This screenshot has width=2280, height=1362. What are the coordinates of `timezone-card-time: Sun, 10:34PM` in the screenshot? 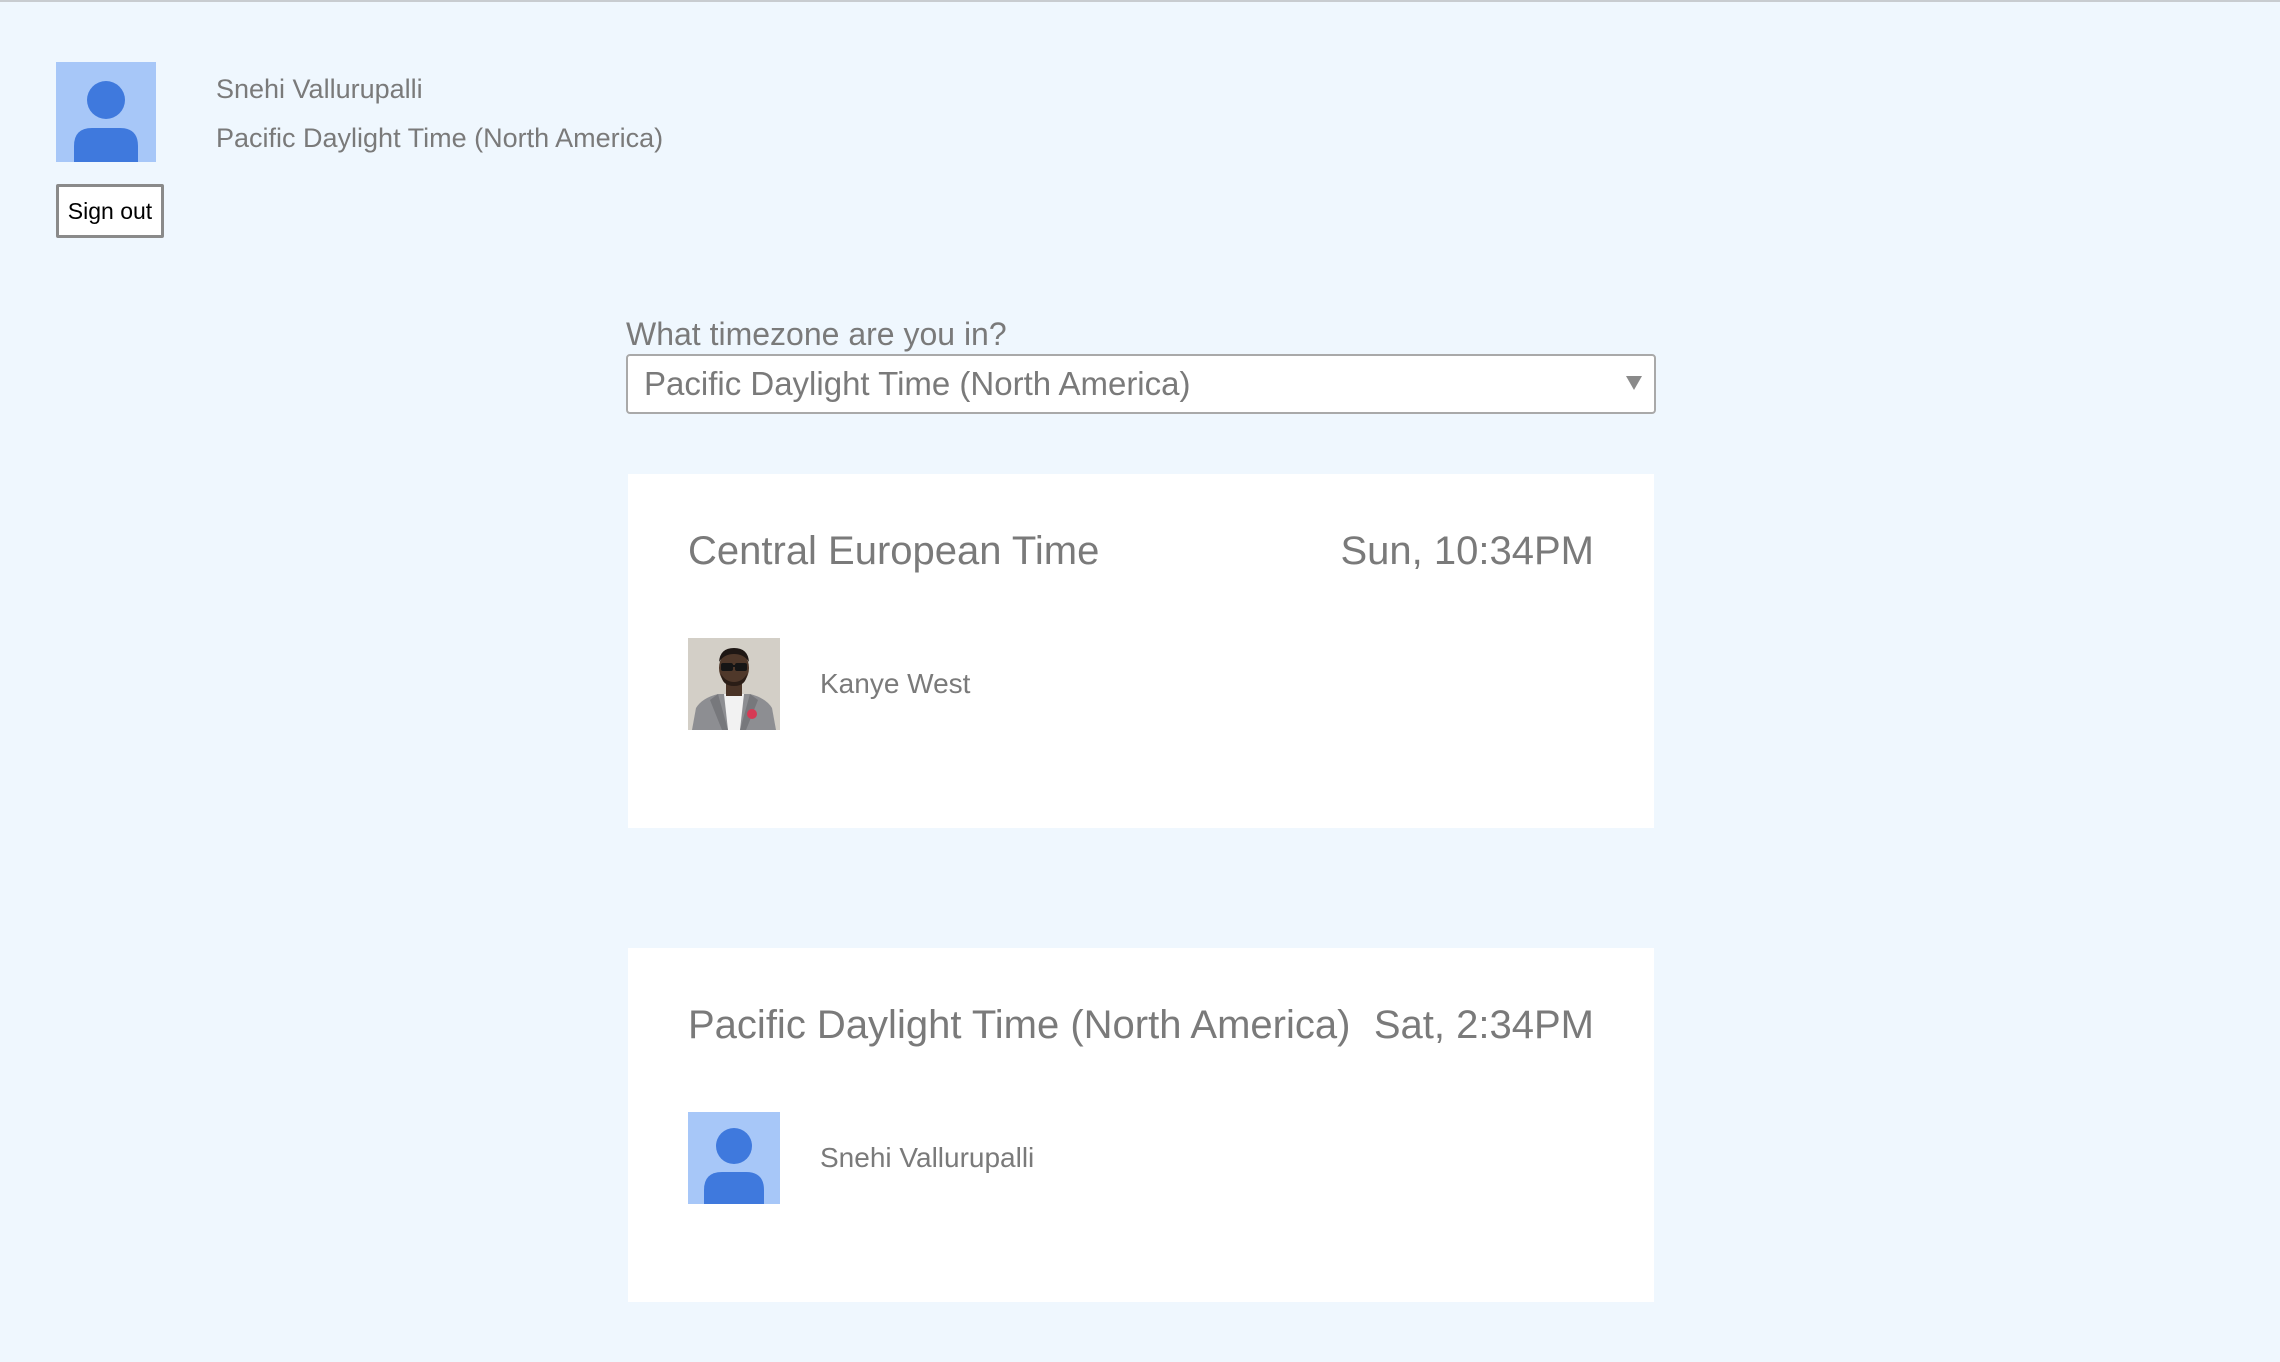 It's located at (1467, 551).